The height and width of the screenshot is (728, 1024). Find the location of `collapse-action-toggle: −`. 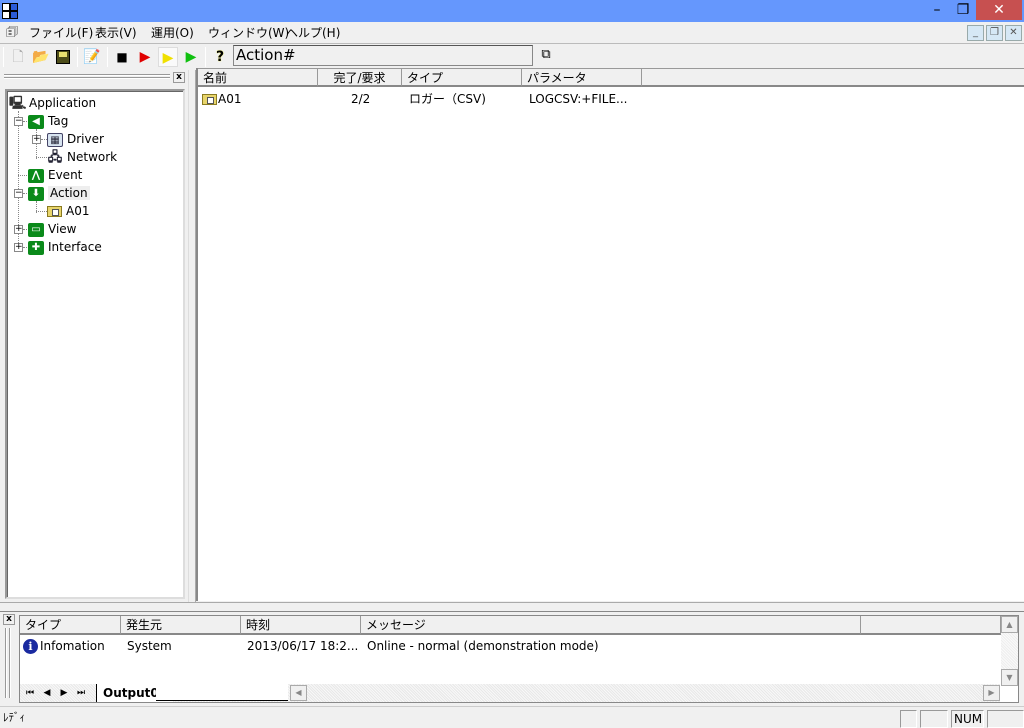

collapse-action-toggle: − is located at coordinates (18, 193).